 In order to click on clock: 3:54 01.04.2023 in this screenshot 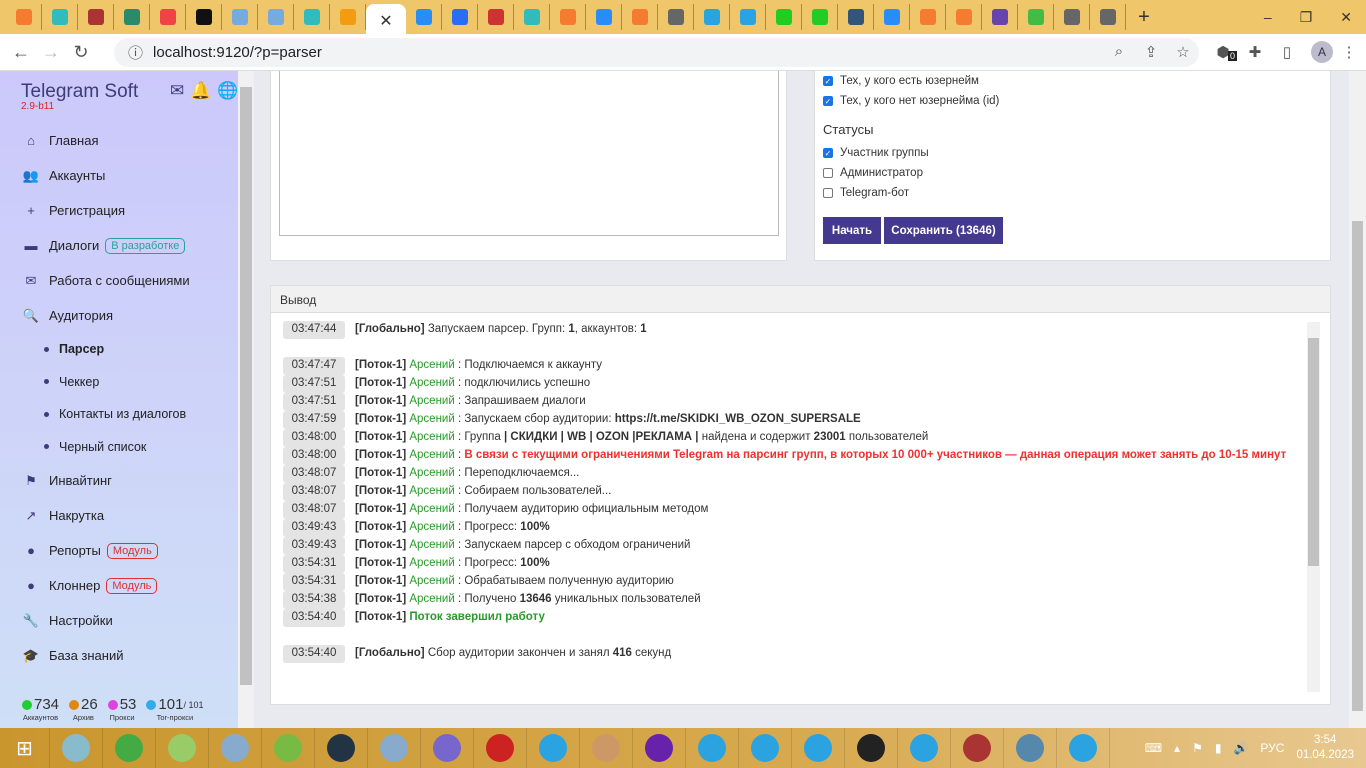, I will do `click(1325, 748)`.